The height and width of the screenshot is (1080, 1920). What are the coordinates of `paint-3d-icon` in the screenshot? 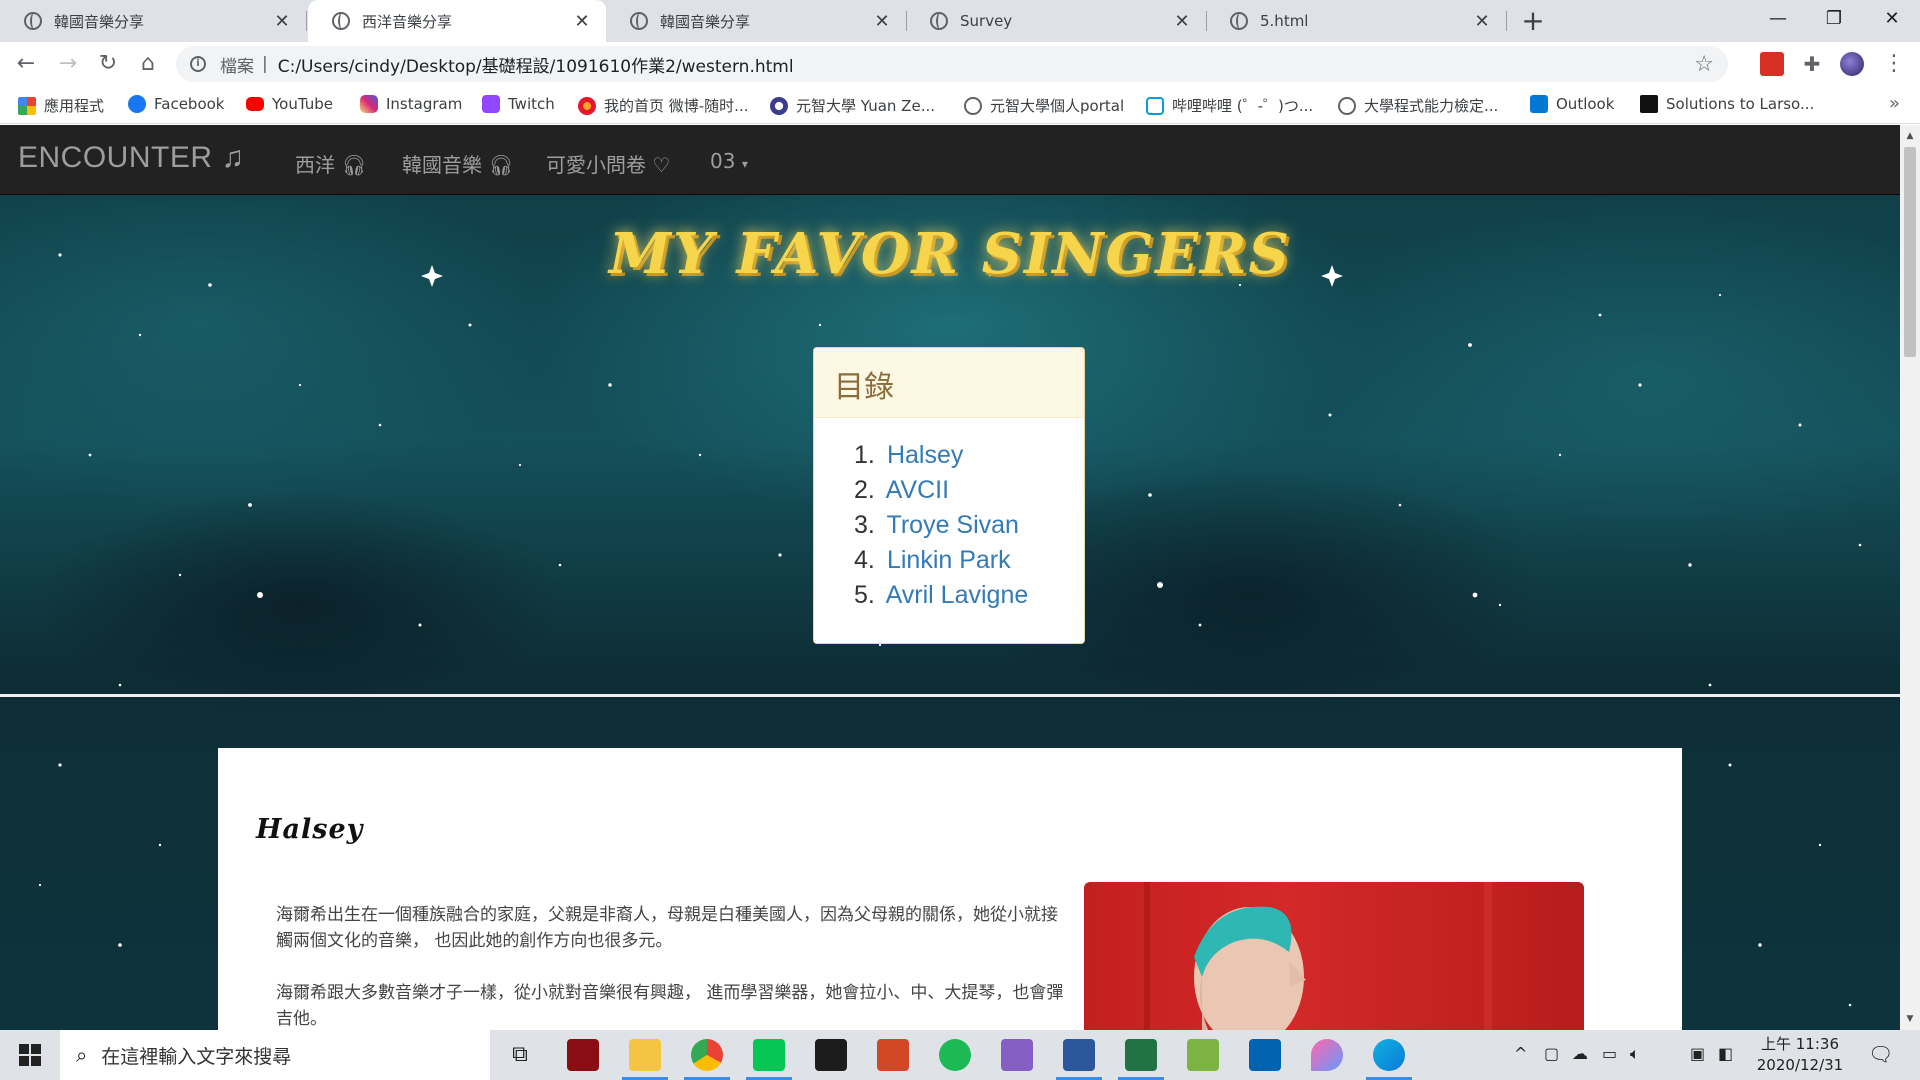 It's located at (1327, 1055).